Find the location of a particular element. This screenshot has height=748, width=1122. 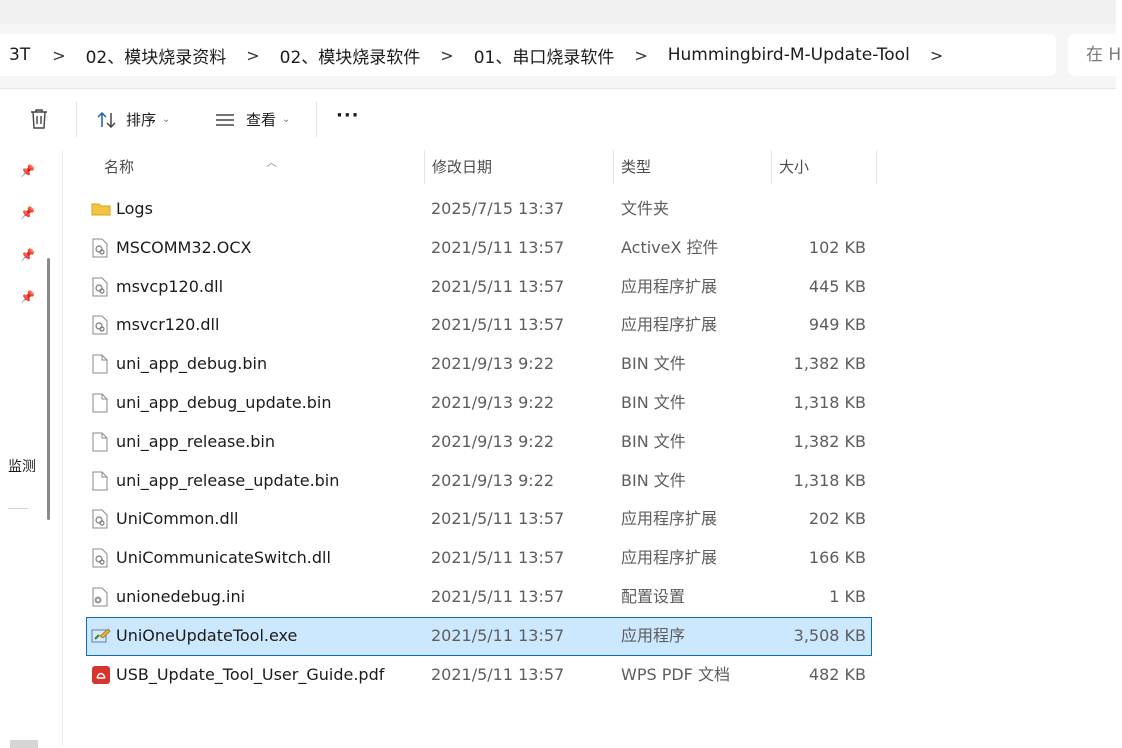

file-size: 482 KB is located at coordinates (837, 674).